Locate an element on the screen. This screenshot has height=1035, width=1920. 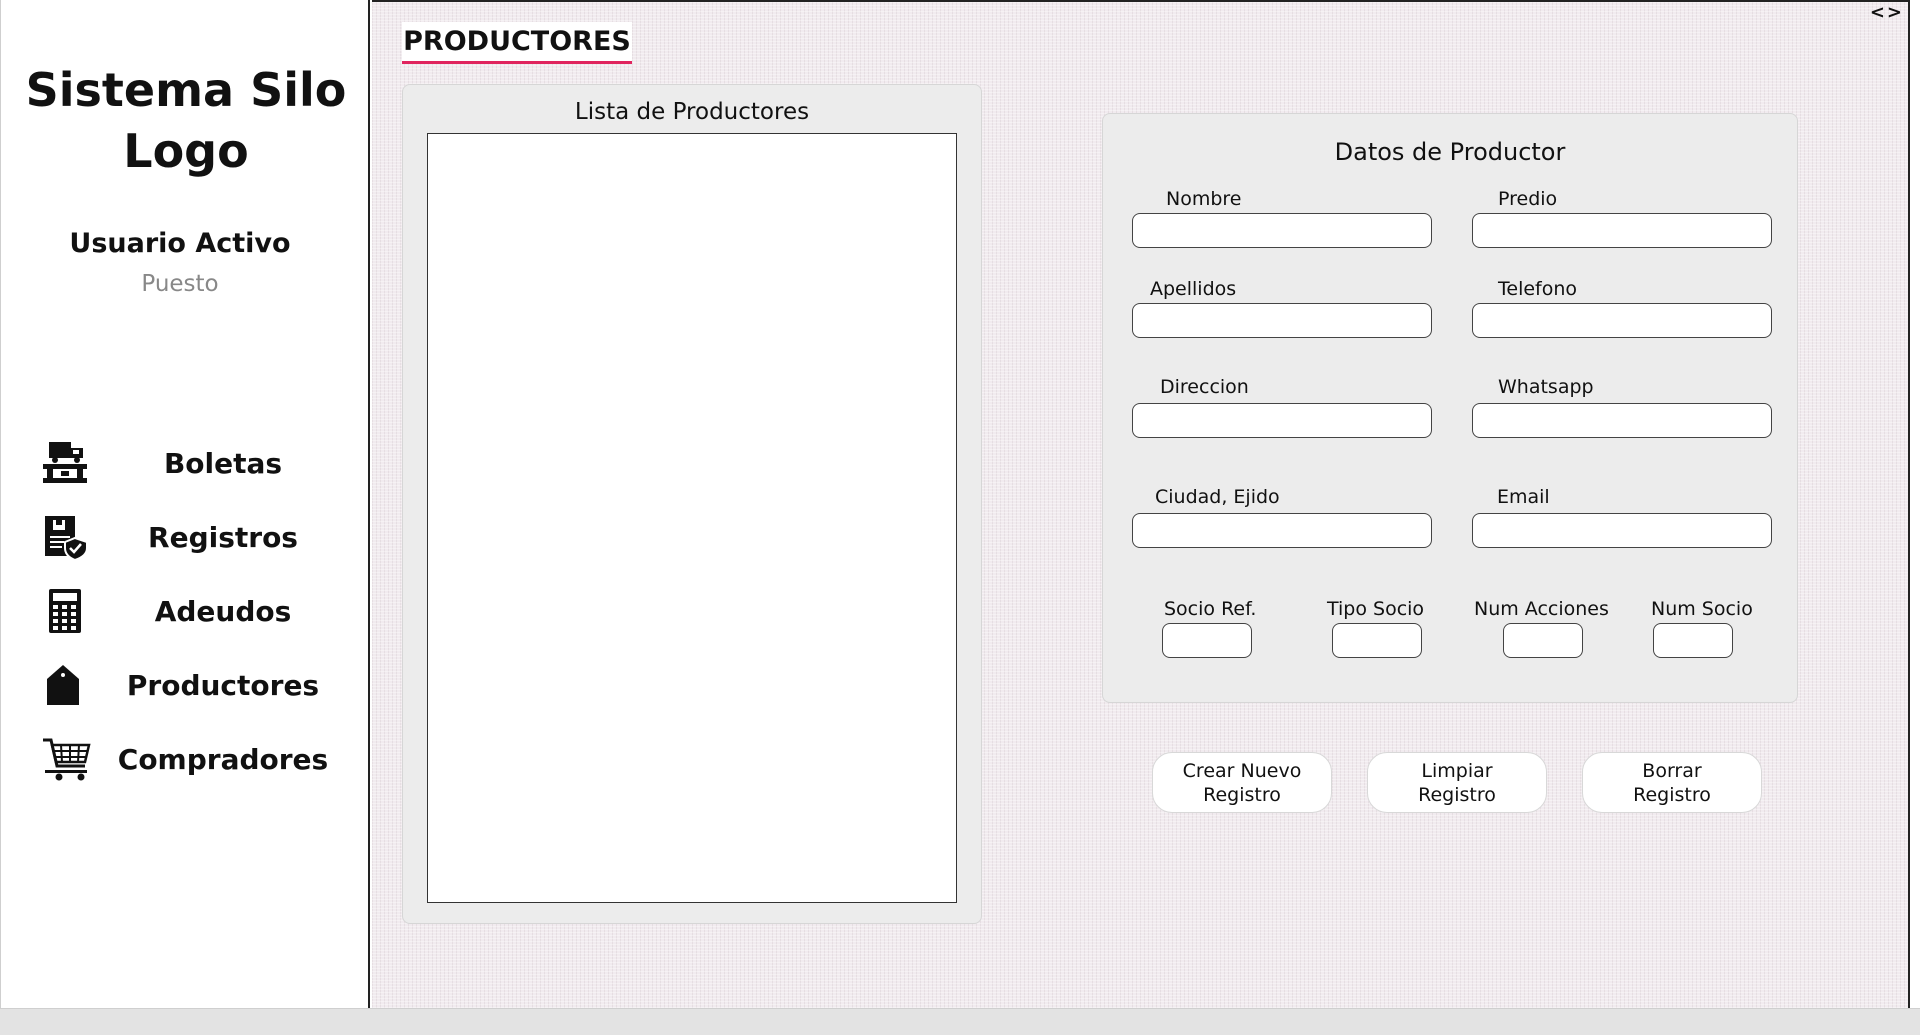
sidebar-item-registros: Registros is located at coordinates (191, 537).